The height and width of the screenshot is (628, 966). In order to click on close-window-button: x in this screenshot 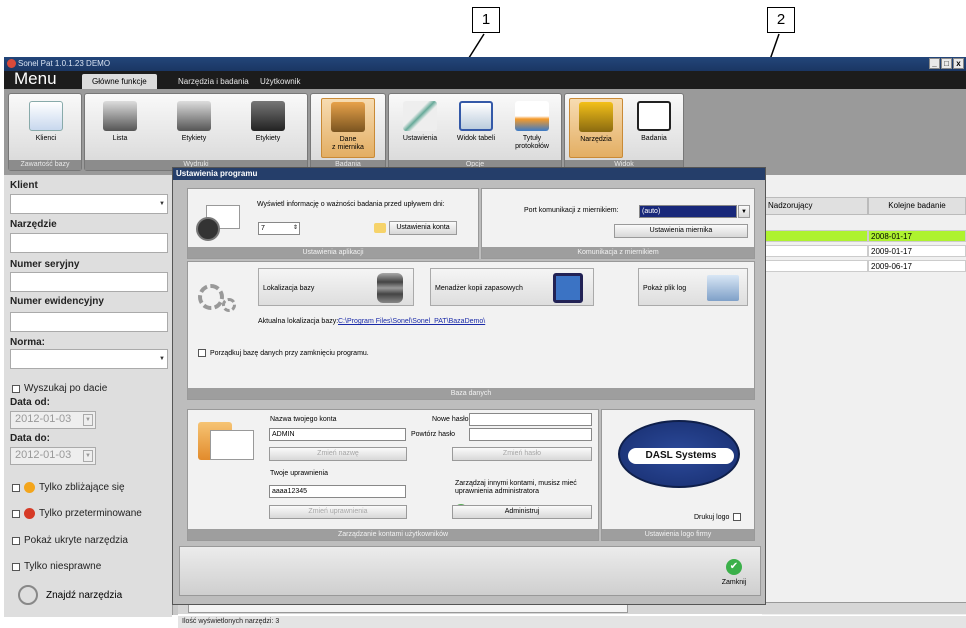, I will do `click(958, 63)`.